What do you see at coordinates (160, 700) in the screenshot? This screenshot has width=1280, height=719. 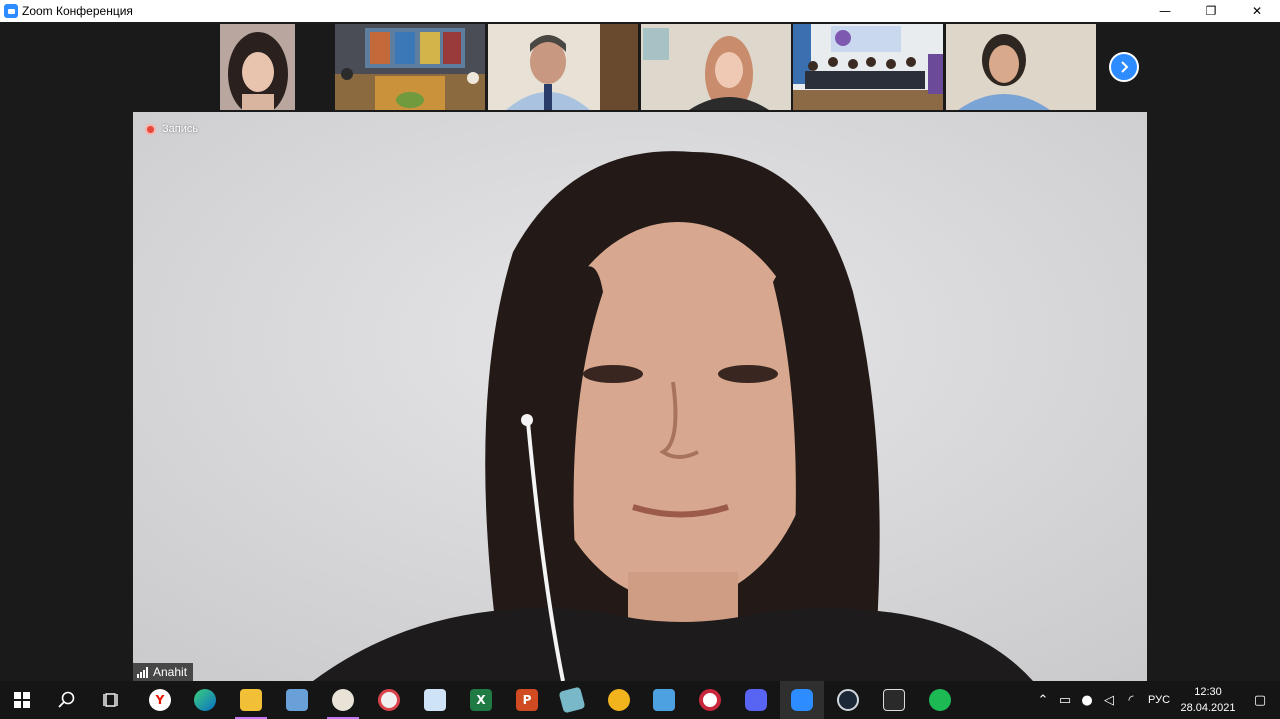 I see `yandex-browser-icon: Y` at bounding box center [160, 700].